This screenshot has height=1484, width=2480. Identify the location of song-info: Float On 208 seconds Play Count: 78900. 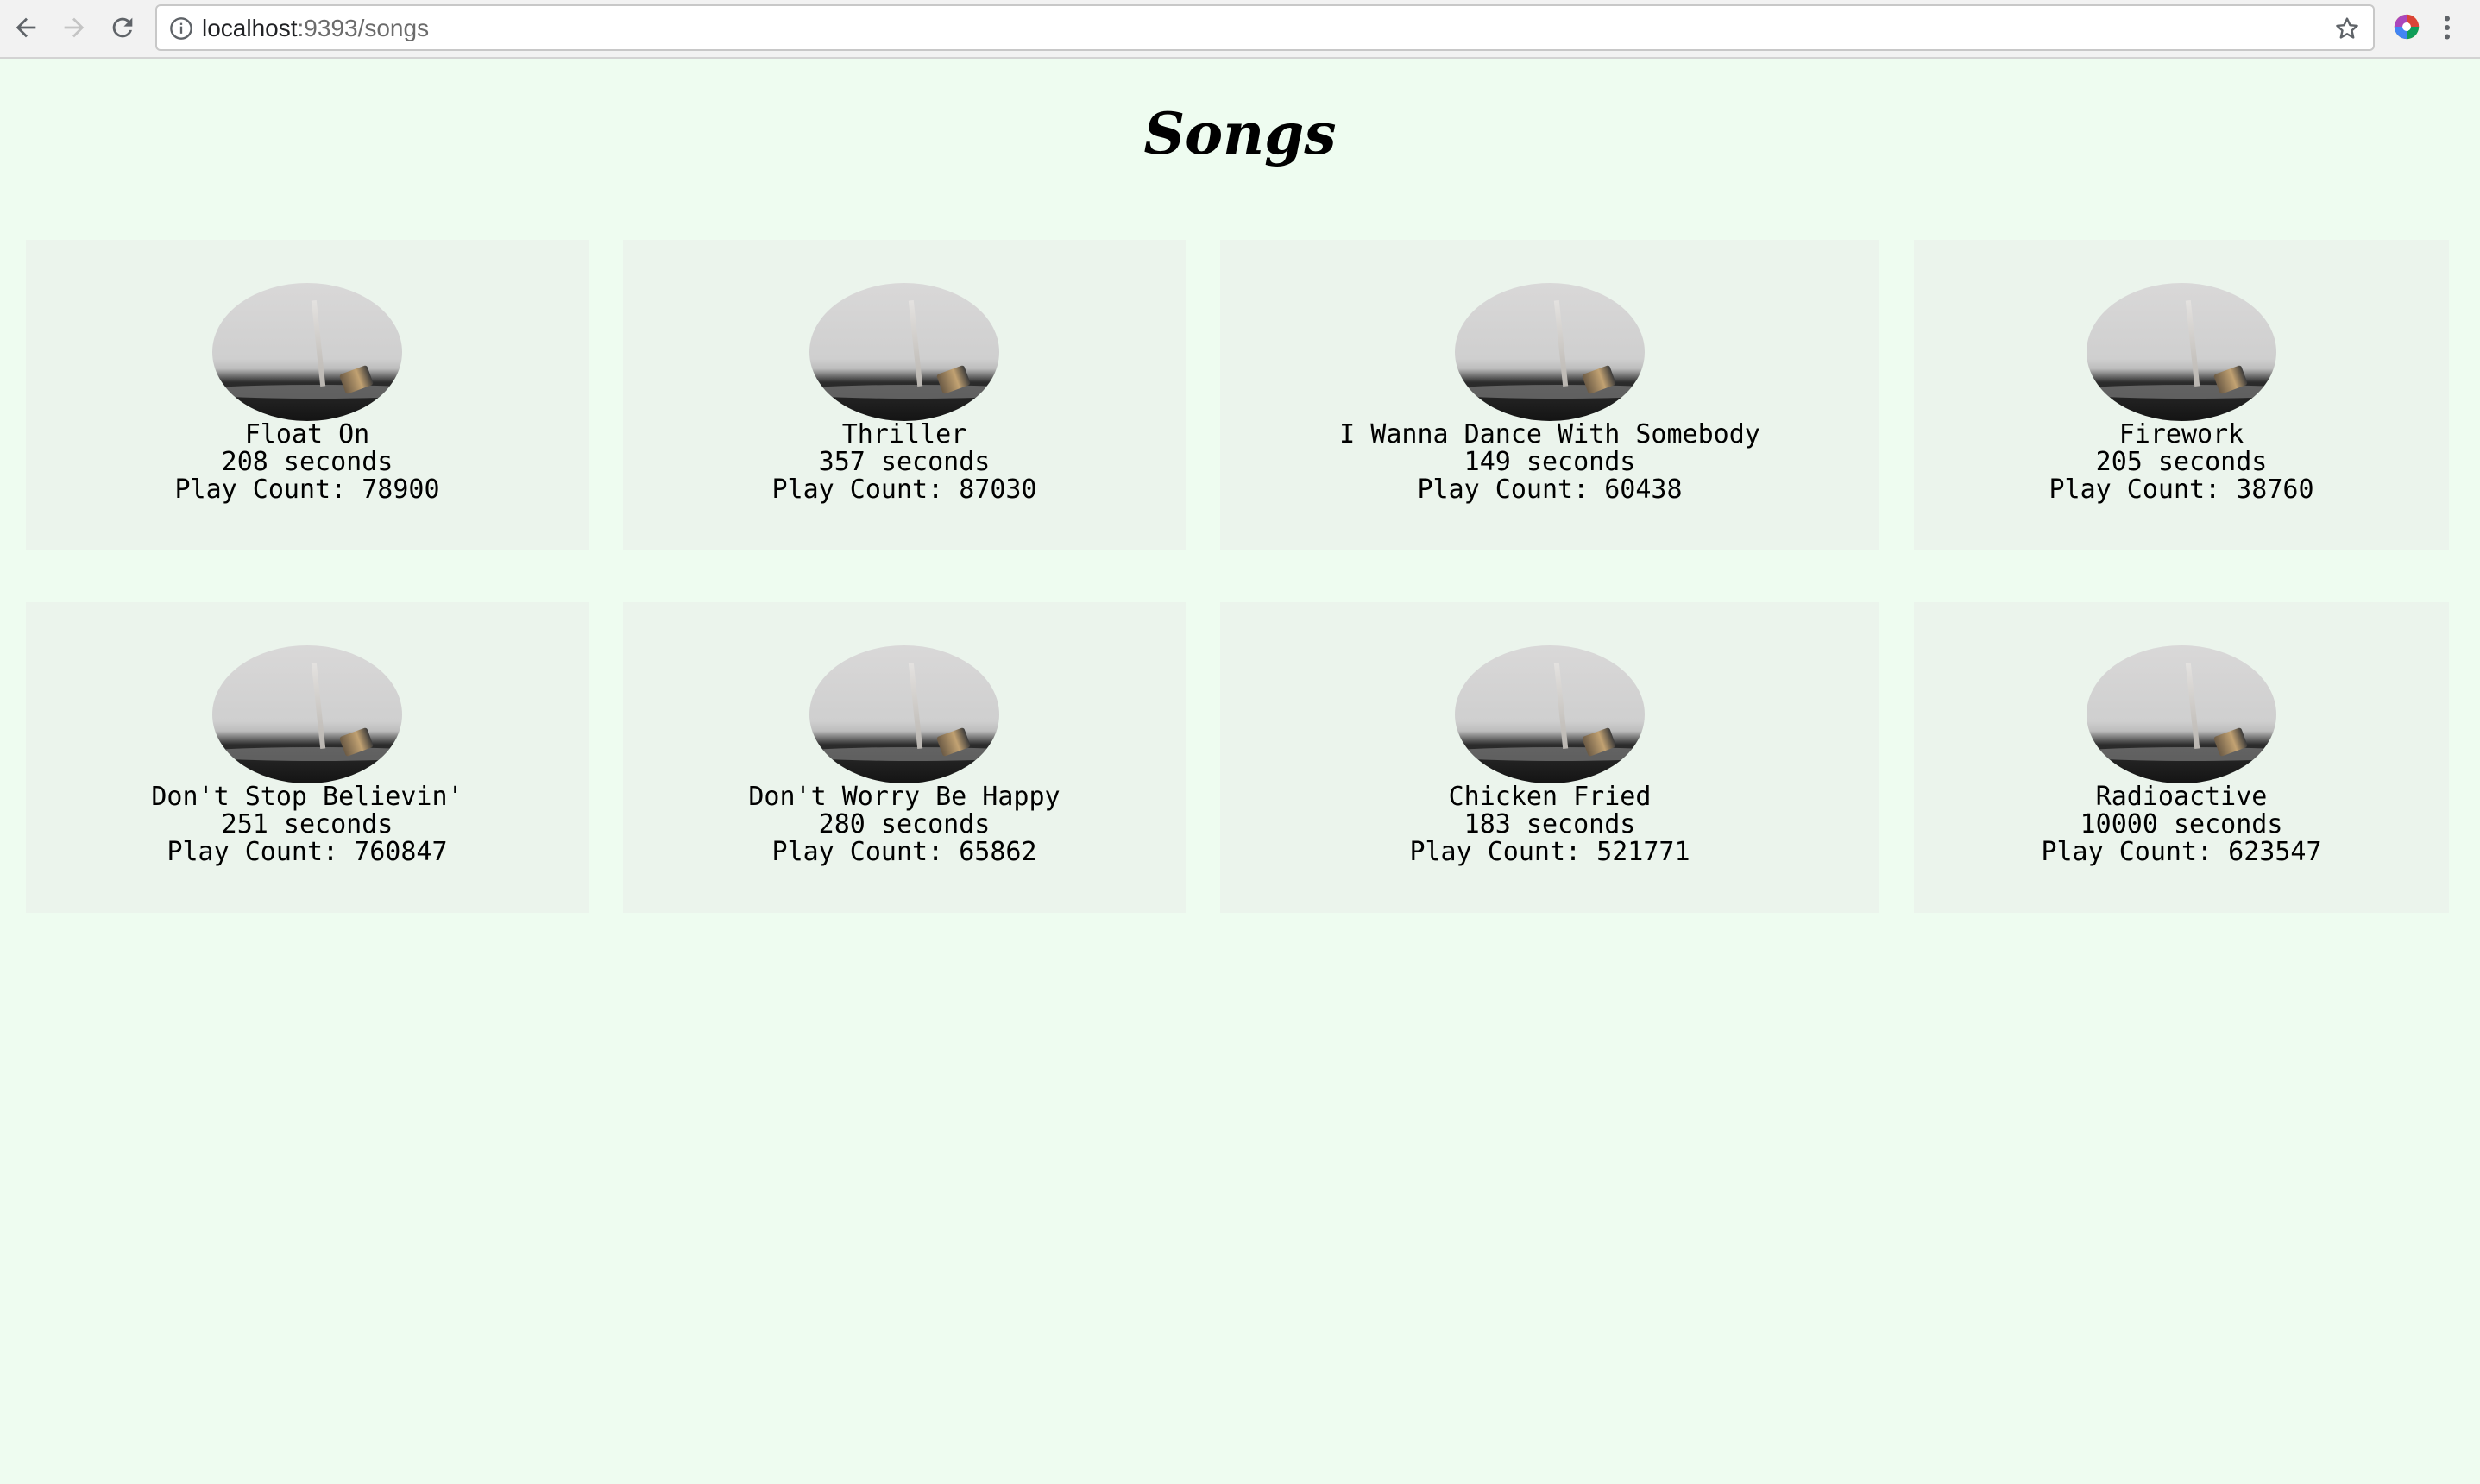
(307, 462).